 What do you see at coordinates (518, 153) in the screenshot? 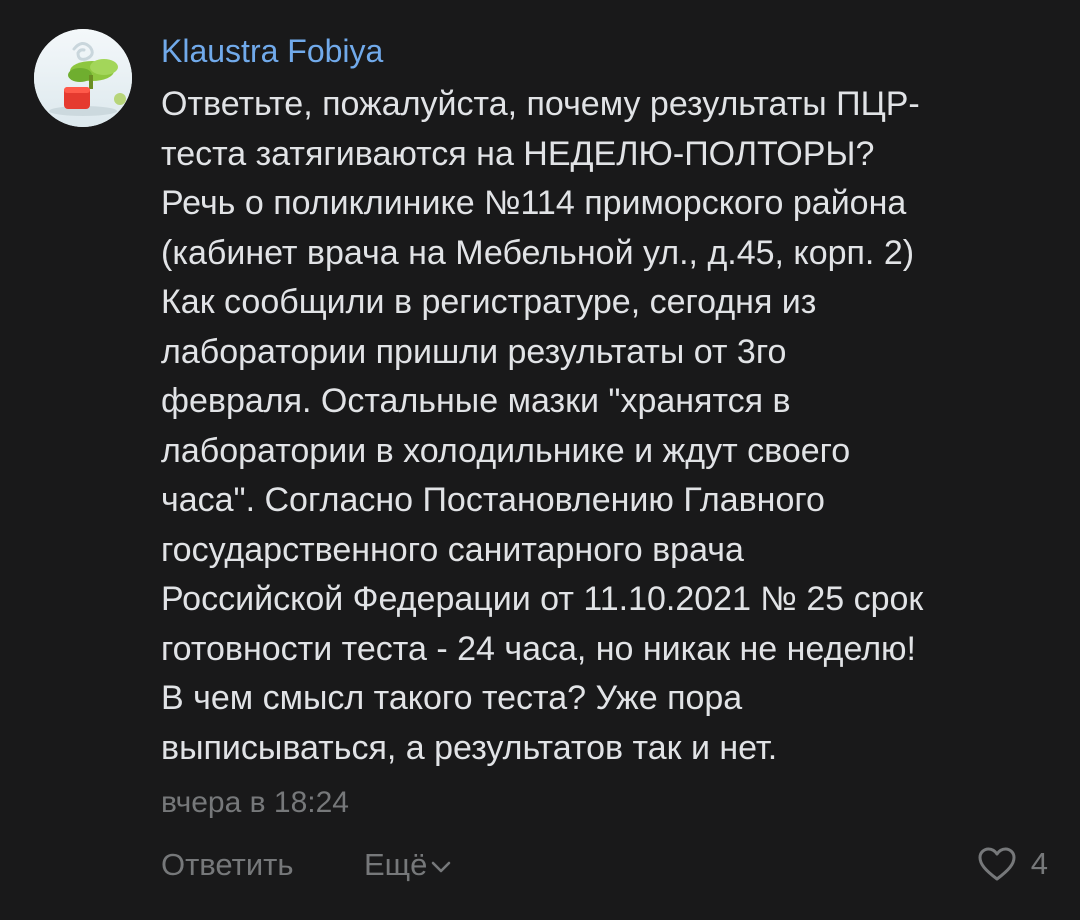
I see `comment-text-line: теста затягиваются на НЕДЕЛЮ-ПОЛТОРЫ?` at bounding box center [518, 153].